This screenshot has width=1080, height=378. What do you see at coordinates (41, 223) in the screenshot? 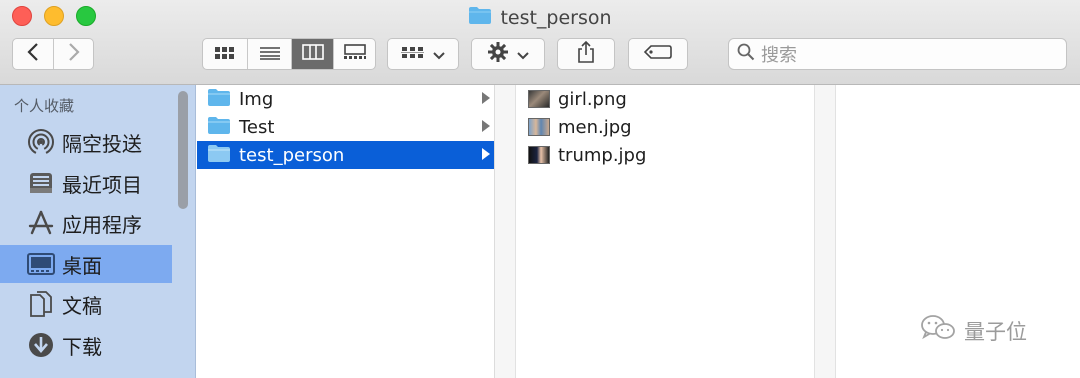
I see `applications-icon` at bounding box center [41, 223].